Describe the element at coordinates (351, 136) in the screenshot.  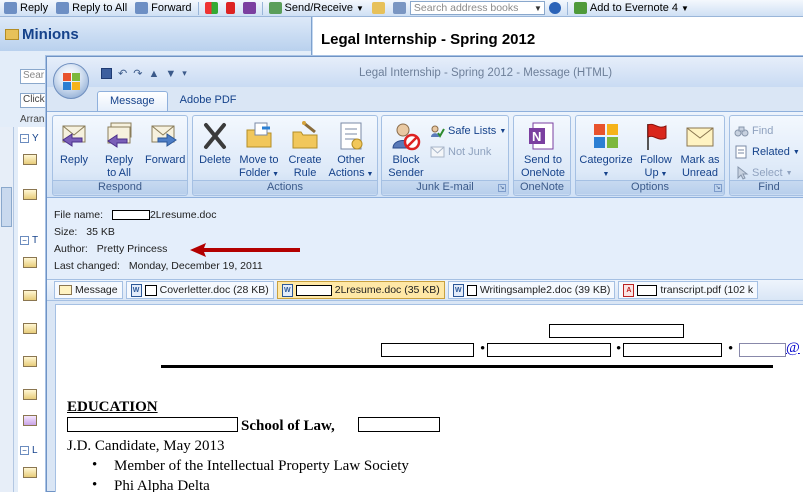
I see `other-actions-icon` at that location.